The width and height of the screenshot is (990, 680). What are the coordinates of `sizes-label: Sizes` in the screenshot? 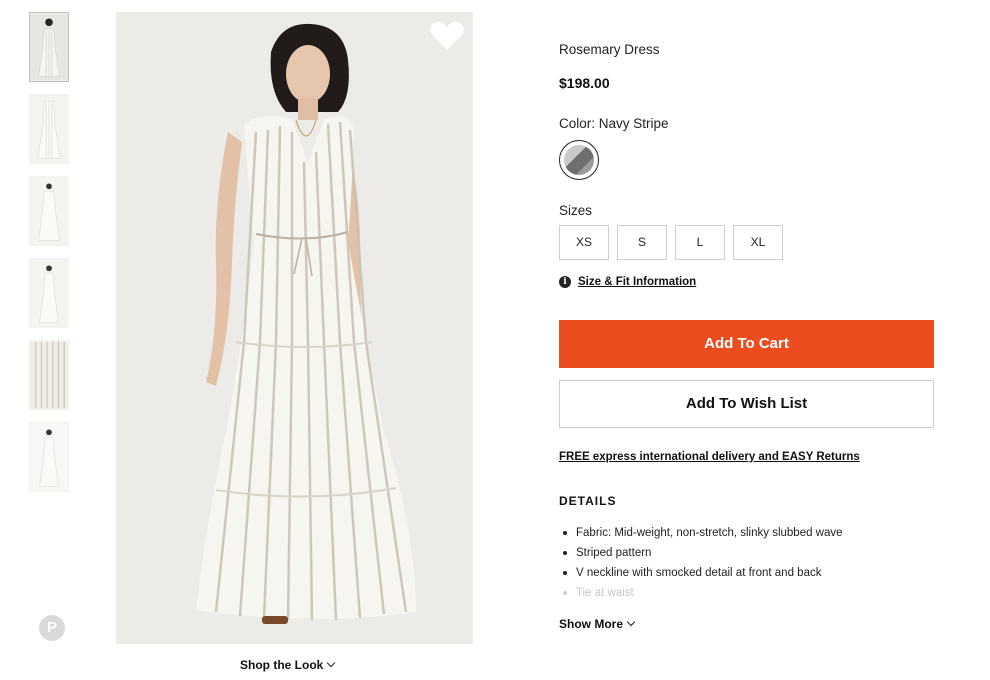 It's located at (576, 210).